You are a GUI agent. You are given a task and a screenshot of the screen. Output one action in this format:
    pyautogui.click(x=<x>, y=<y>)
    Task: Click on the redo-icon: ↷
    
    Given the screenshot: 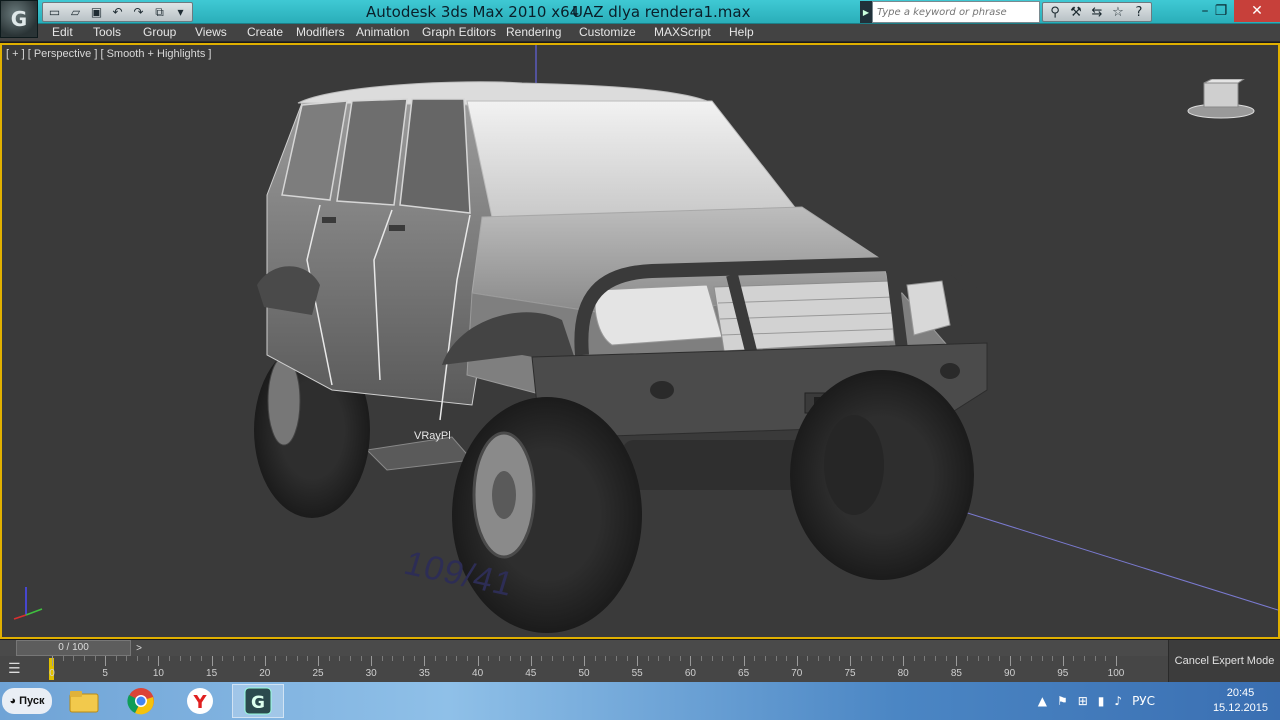 What is the action you would take?
    pyautogui.click(x=138, y=12)
    